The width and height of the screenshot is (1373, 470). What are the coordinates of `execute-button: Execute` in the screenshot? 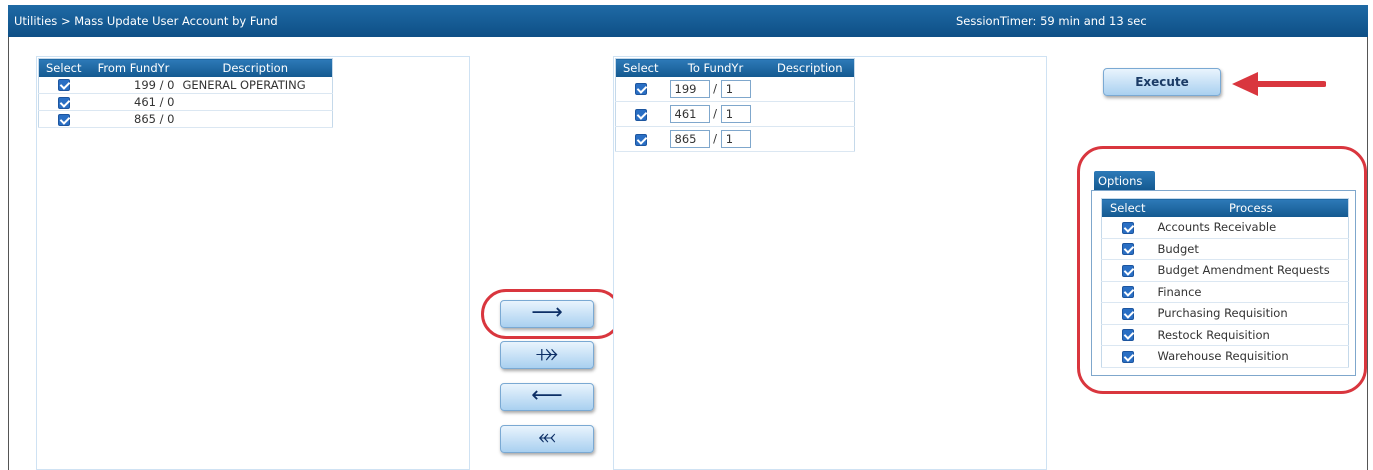 It's located at (1162, 82).